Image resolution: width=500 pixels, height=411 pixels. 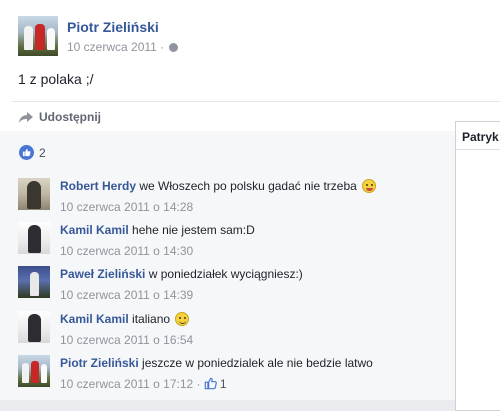 I want to click on comment-author: Paweł Zieliński, so click(x=102, y=274).